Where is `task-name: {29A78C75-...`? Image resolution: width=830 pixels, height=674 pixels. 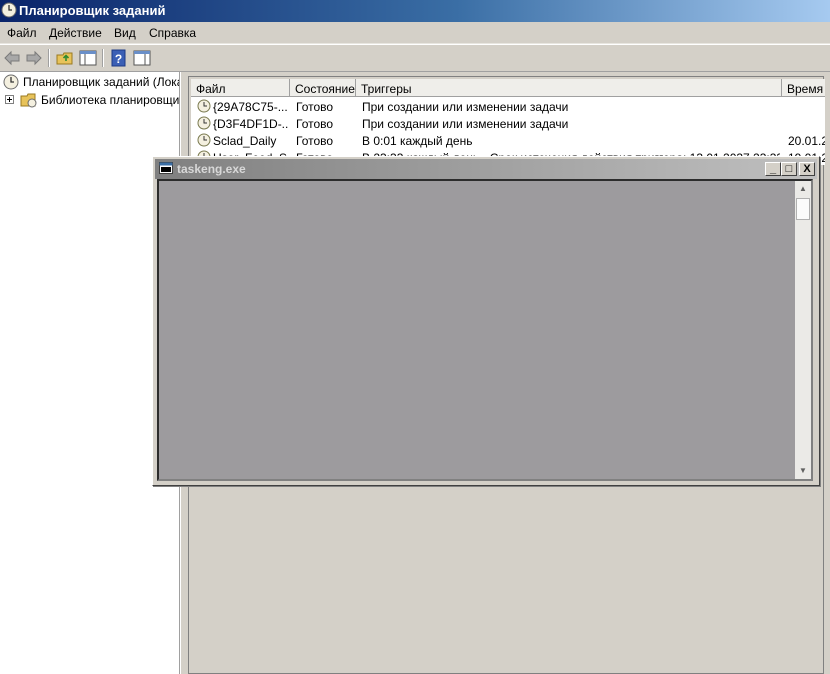
task-name: {29A78C75-... is located at coordinates (250, 107).